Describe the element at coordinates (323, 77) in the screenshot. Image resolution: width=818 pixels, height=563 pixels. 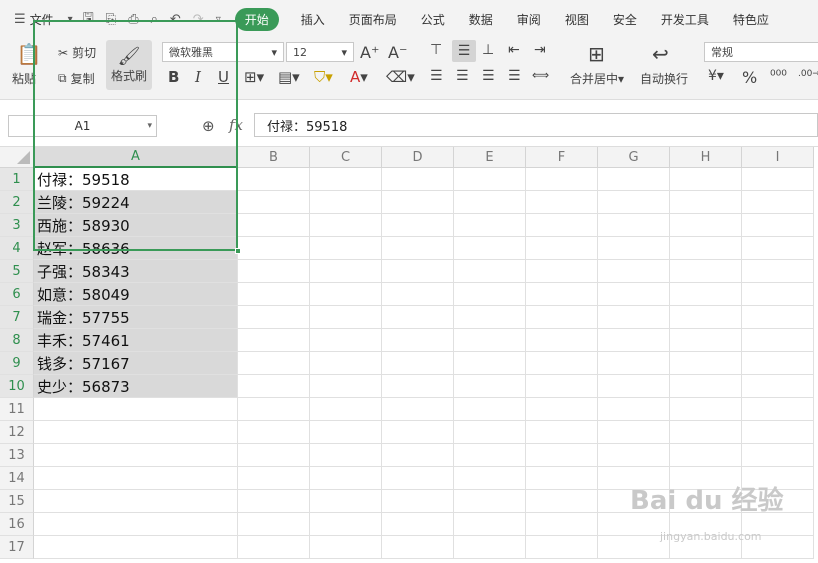
I see `fill-color-icon: ⛉▾` at that location.